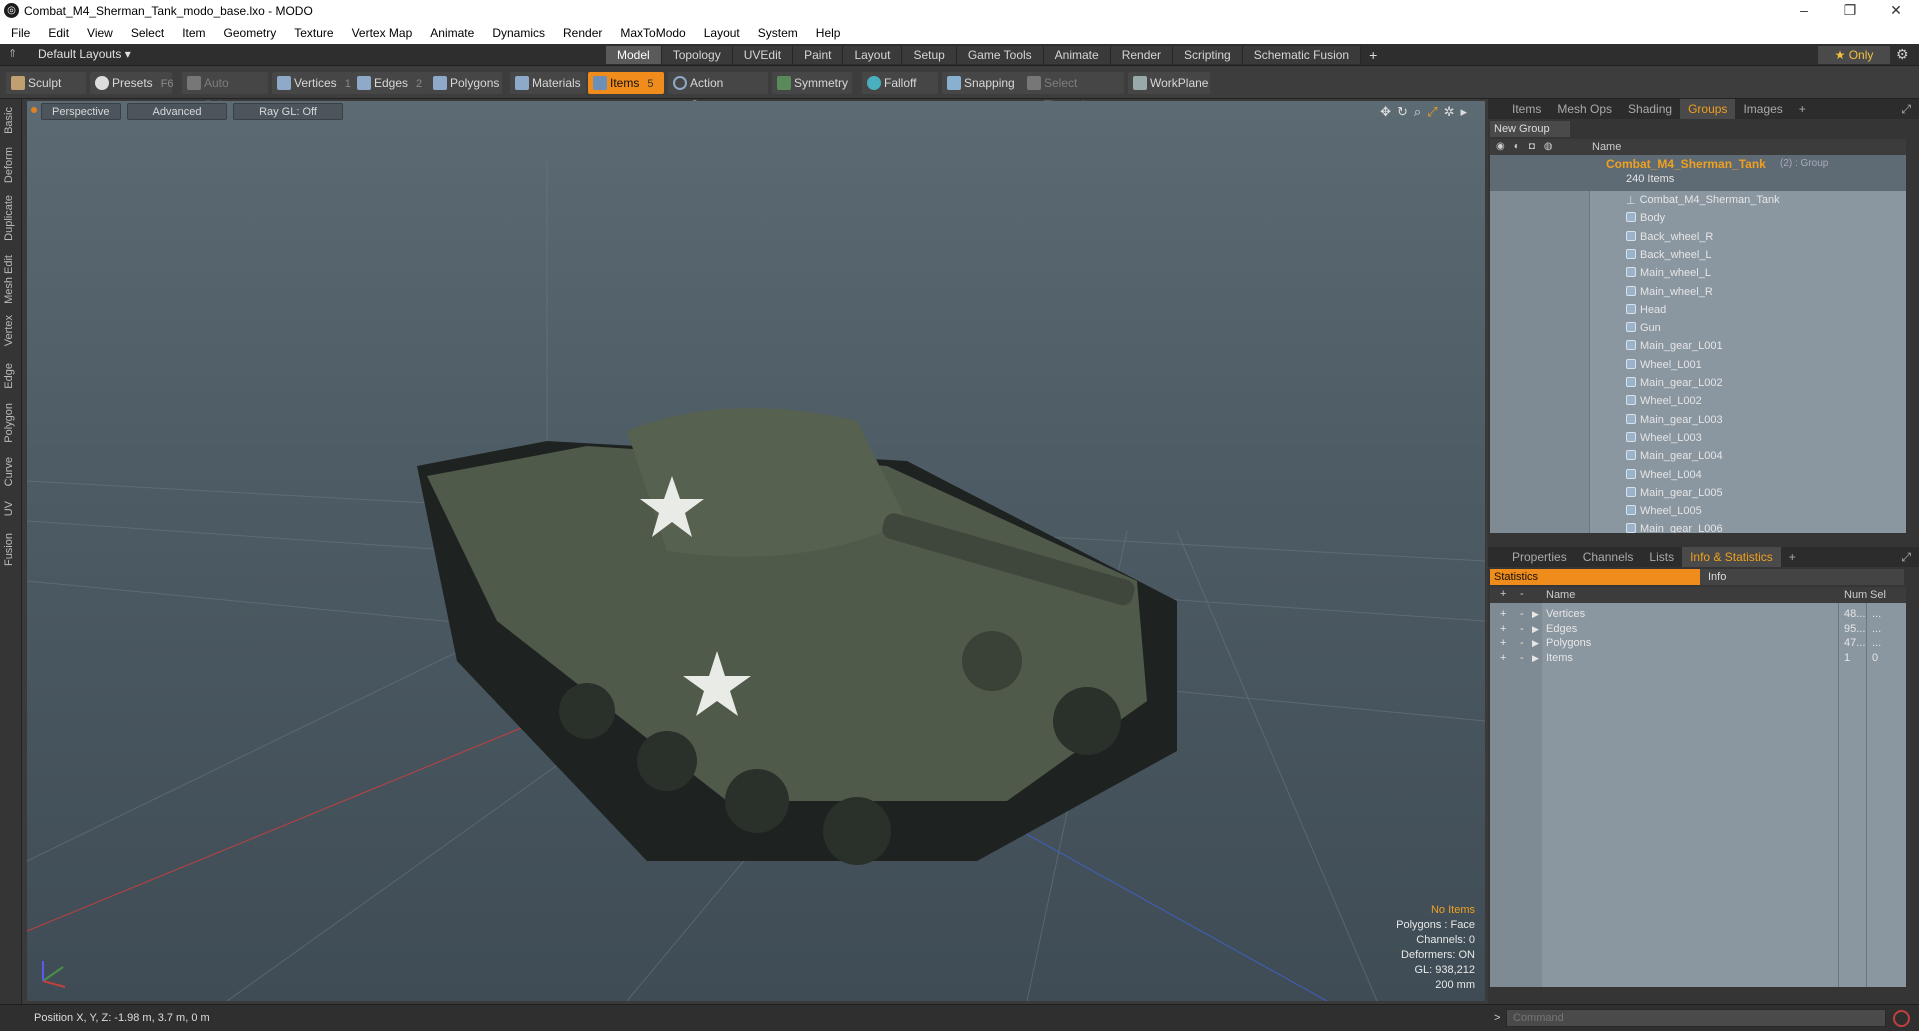 Image resolution: width=1919 pixels, height=1031 pixels. I want to click on tab-schematic-fusion: Schematic Fusion, so click(1302, 55).